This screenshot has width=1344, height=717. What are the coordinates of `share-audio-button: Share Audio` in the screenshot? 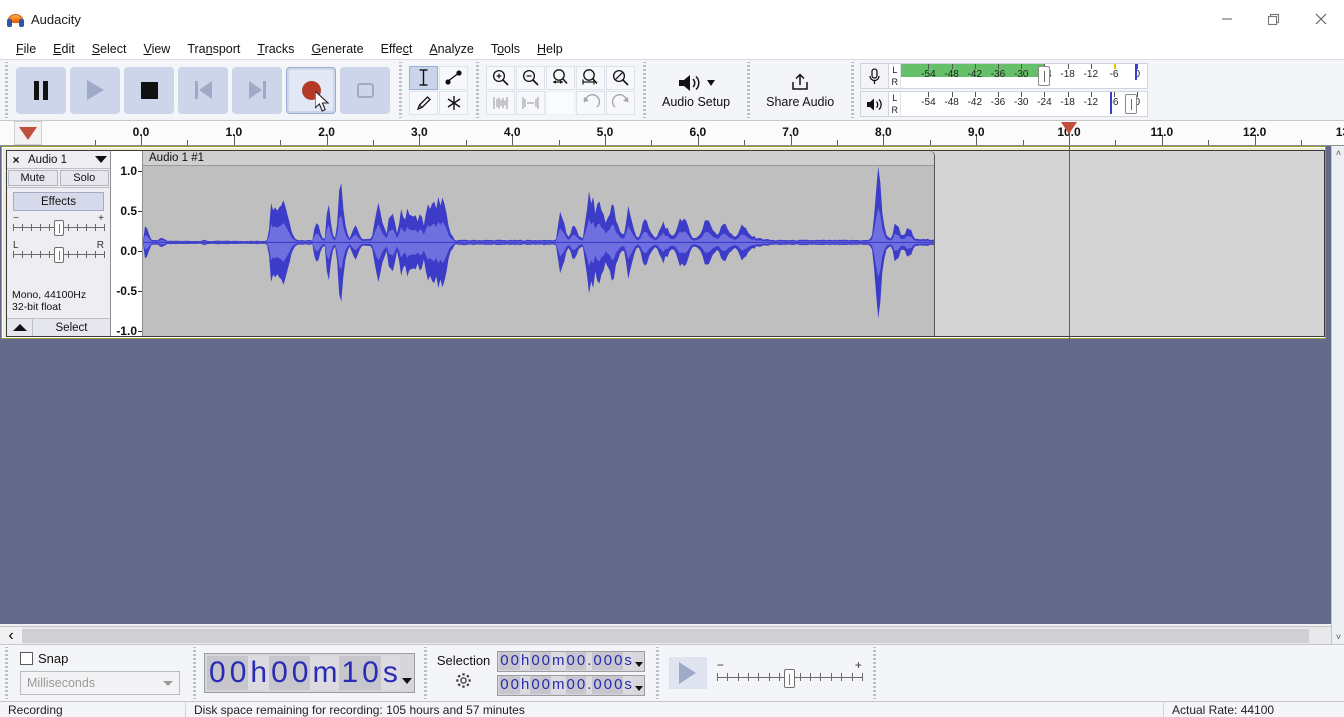 It's located at (800, 90).